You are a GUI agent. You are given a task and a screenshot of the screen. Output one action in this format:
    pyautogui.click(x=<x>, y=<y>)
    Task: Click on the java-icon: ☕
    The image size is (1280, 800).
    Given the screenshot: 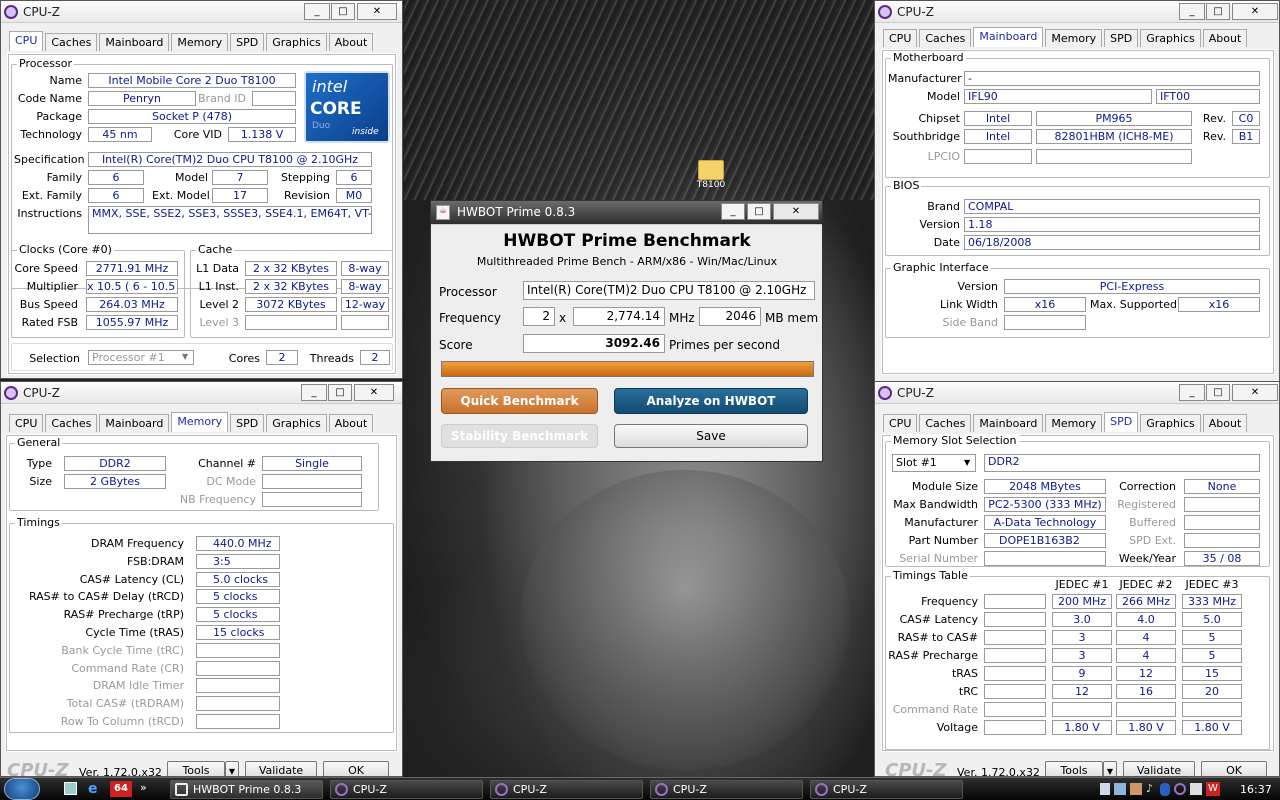 What is the action you would take?
    pyautogui.click(x=443, y=212)
    